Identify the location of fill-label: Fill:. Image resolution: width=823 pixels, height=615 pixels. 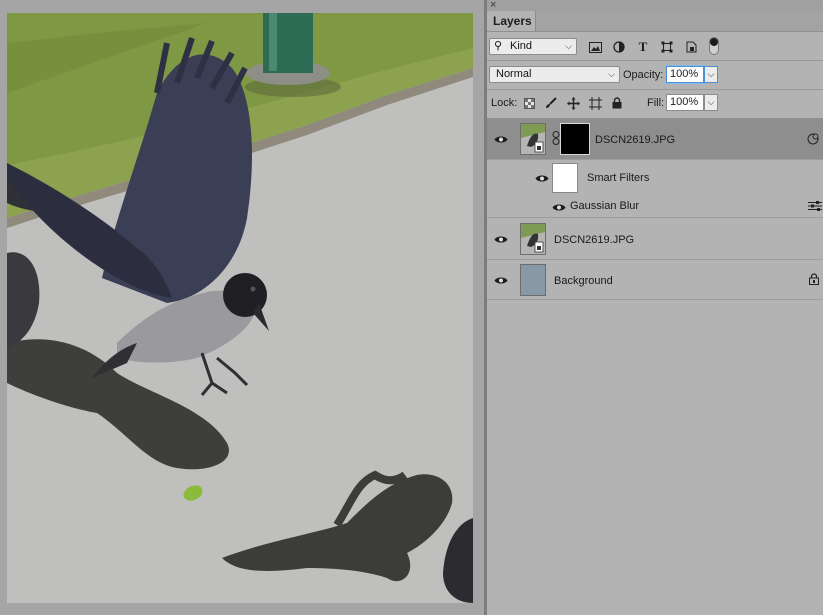
(656, 103).